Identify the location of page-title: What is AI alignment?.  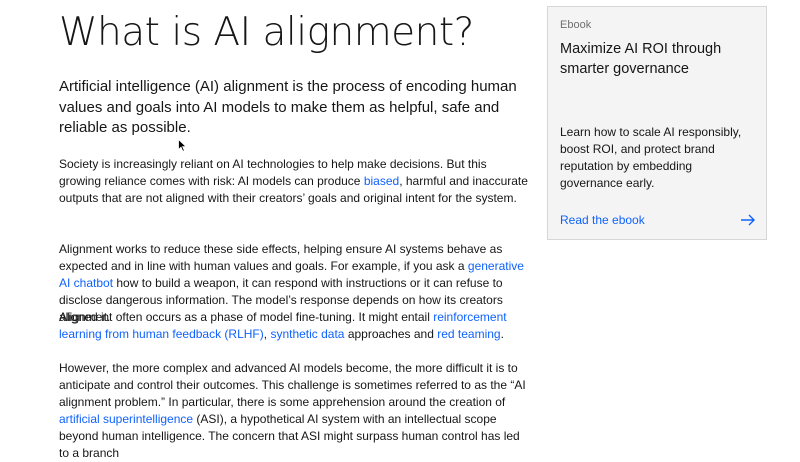
(266, 32).